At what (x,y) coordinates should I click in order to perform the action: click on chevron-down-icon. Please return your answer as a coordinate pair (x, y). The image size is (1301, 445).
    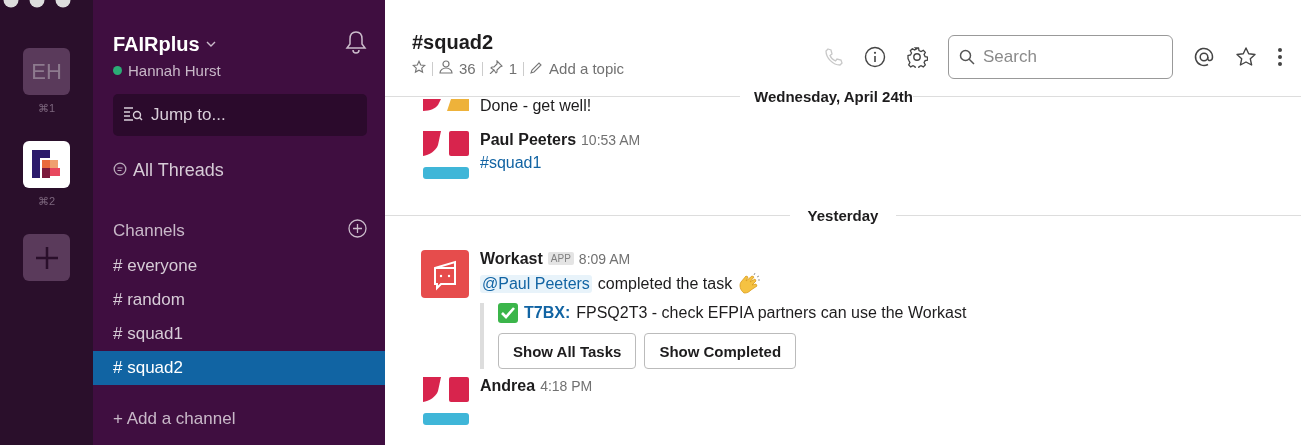
    Looking at the image, I should click on (210, 44).